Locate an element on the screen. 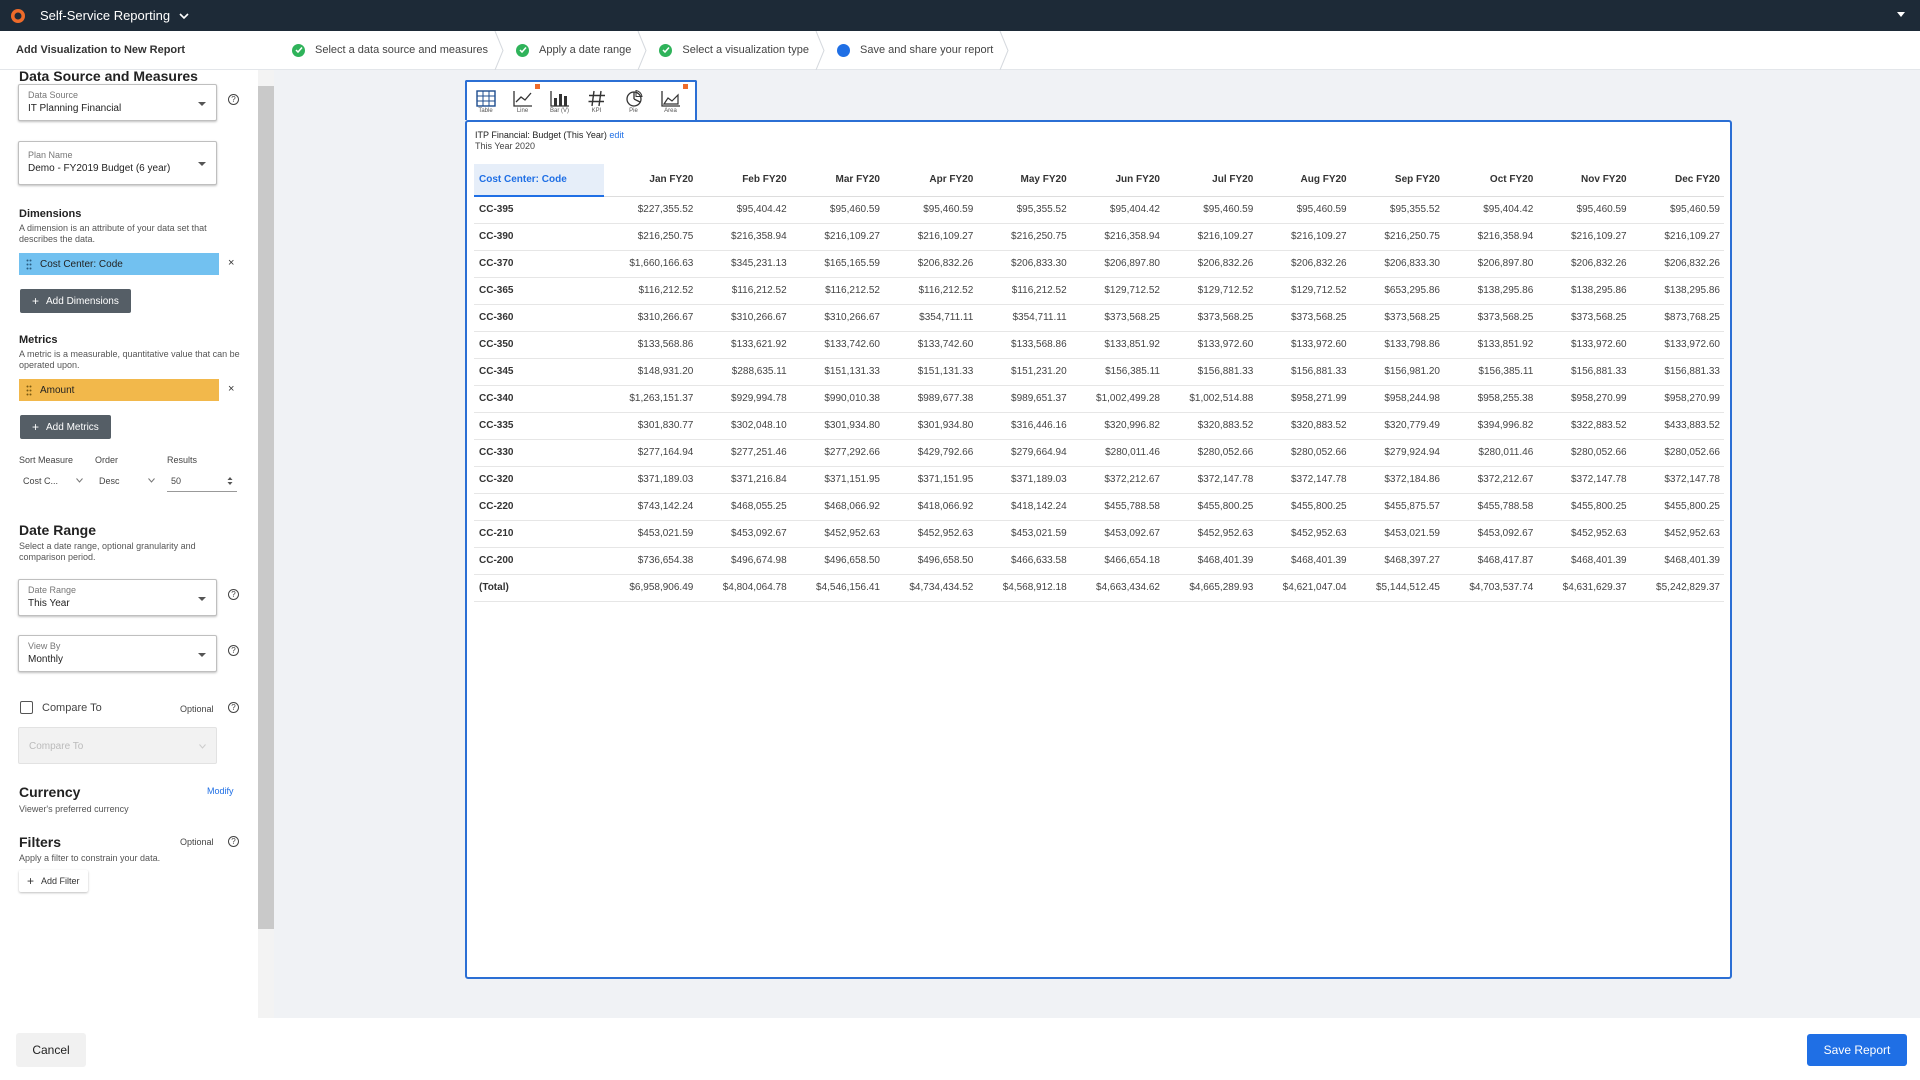 Image resolution: width=1920 pixels, height=1080 pixels. results-stepper: 50 is located at coordinates (202, 481).